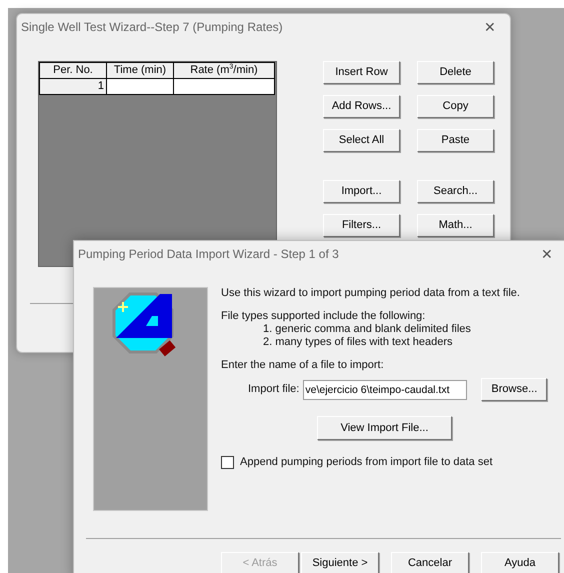  Describe the element at coordinates (323, 316) in the screenshot. I see `types-heading: File types supported include the following:` at that location.